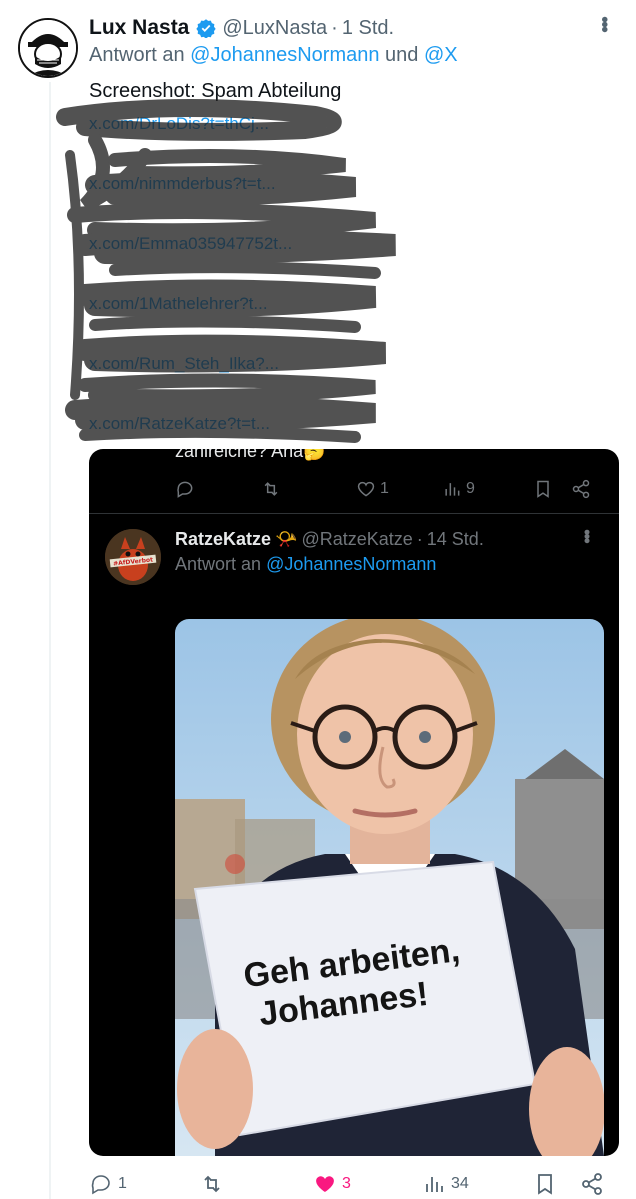  I want to click on reply-and: und, so click(402, 55).